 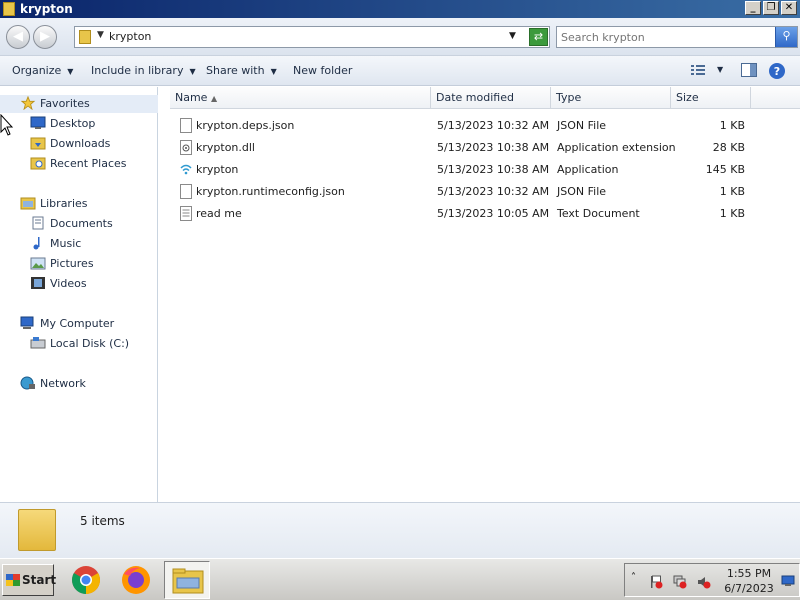 I want to click on new-folder-button: New folder, so click(x=322, y=70).